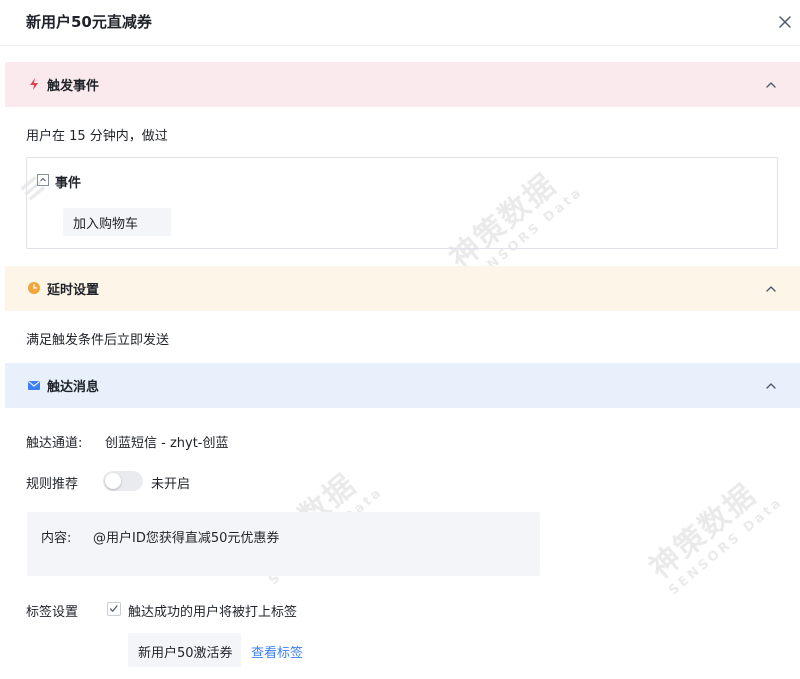 The image size is (800, 679). I want to click on tag-checkbox, so click(114, 609).